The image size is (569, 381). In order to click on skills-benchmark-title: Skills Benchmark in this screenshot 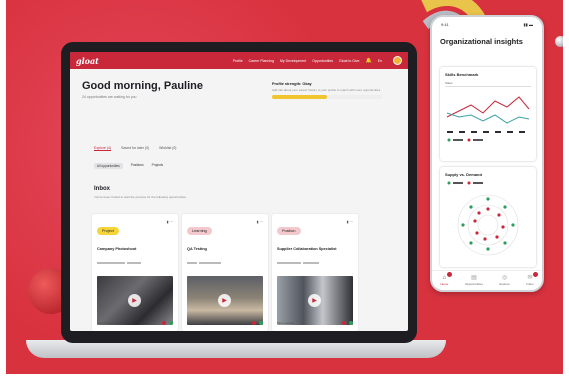, I will do `click(462, 74)`.